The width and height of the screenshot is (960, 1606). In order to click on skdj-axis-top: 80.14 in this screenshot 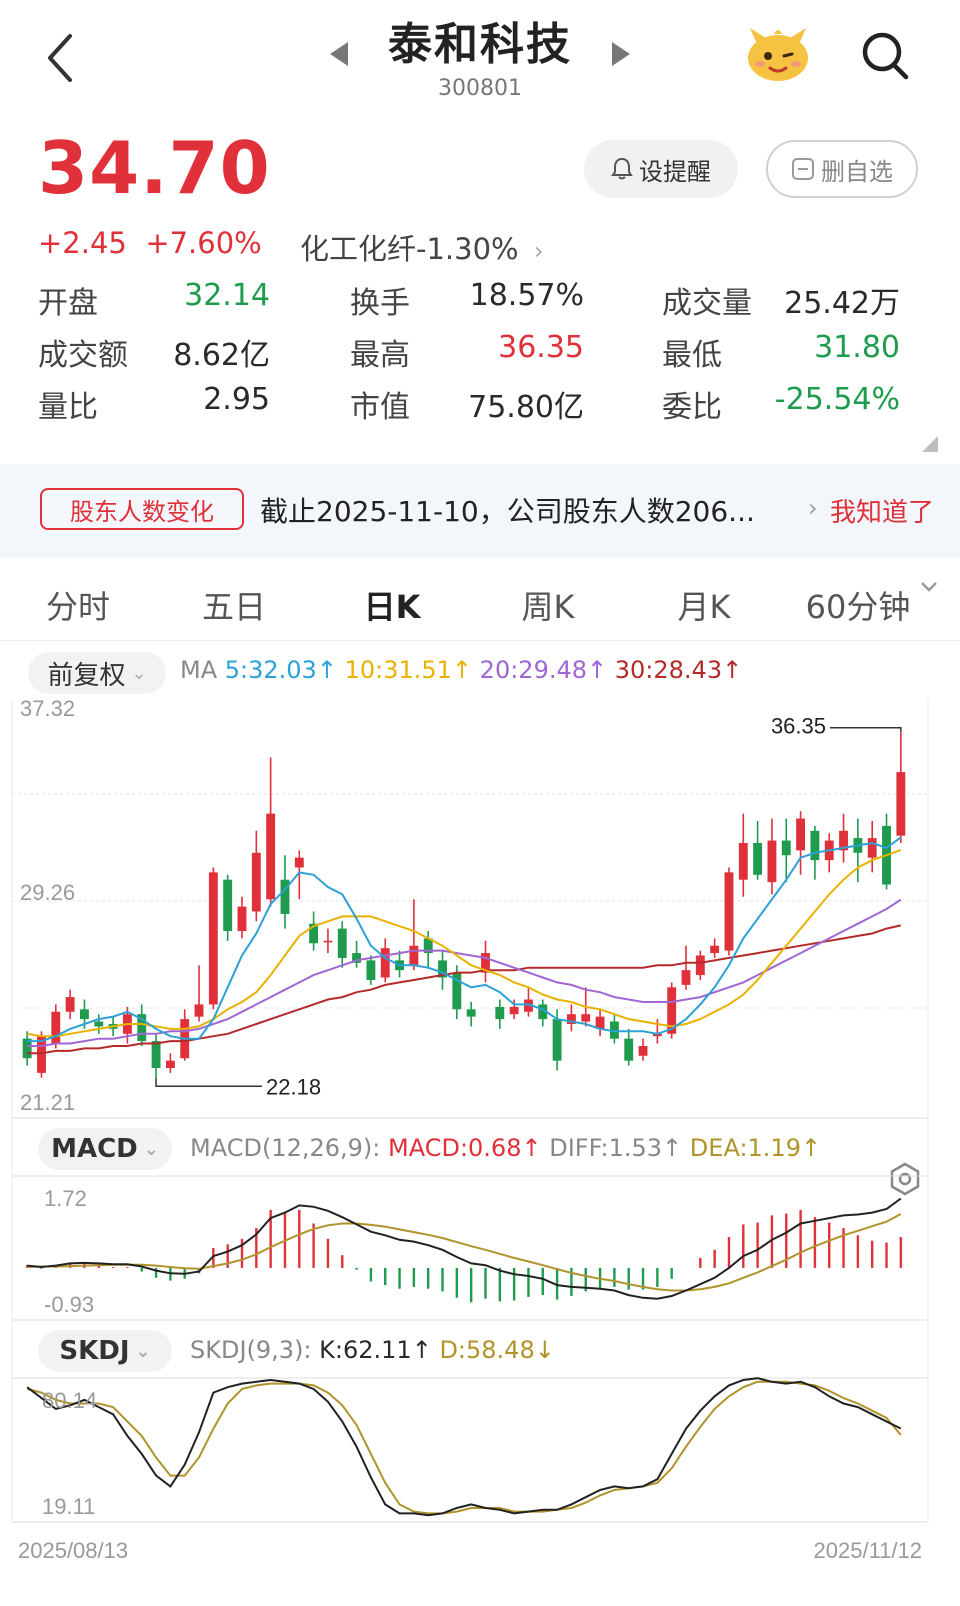, I will do `click(69, 1400)`.